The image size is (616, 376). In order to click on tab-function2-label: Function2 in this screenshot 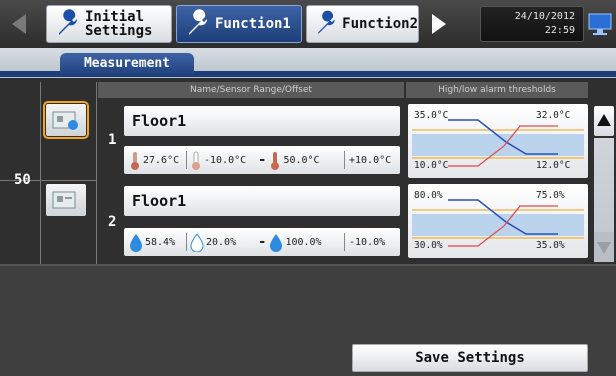, I will do `click(380, 24)`.